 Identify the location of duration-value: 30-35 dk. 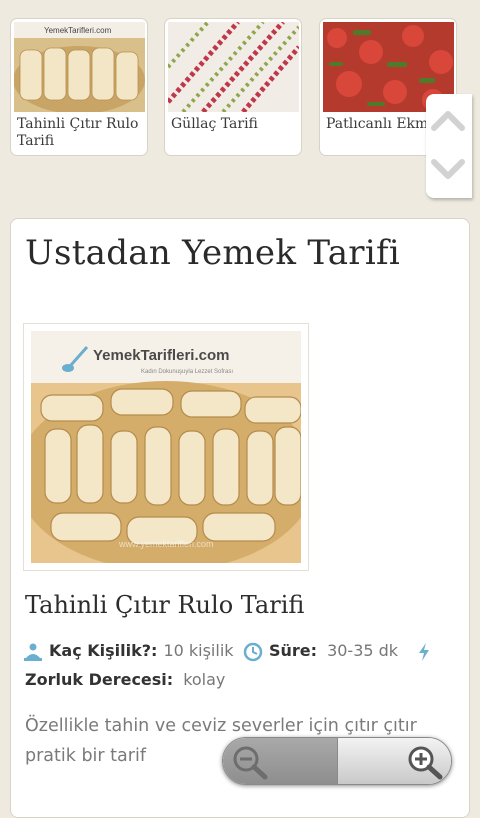
(363, 650).